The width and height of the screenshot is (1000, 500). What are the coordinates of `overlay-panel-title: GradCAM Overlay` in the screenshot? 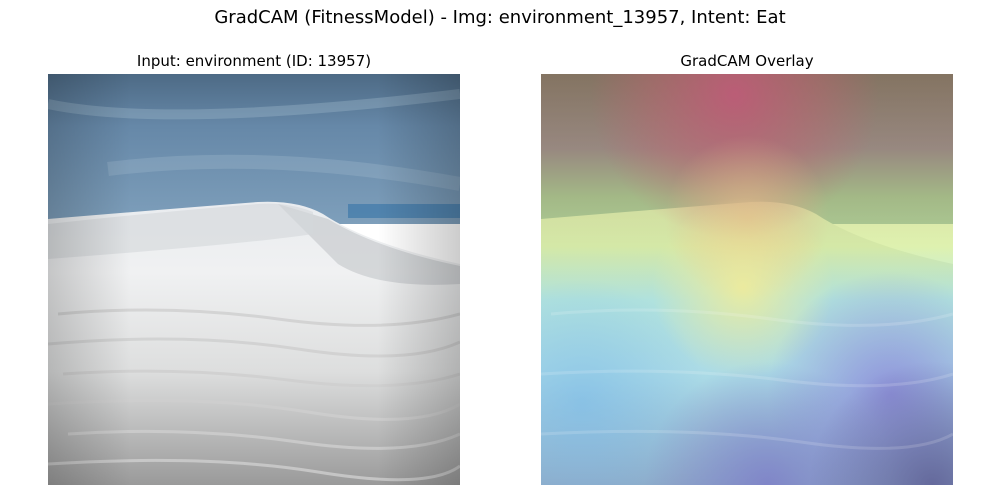 It's located at (747, 61).